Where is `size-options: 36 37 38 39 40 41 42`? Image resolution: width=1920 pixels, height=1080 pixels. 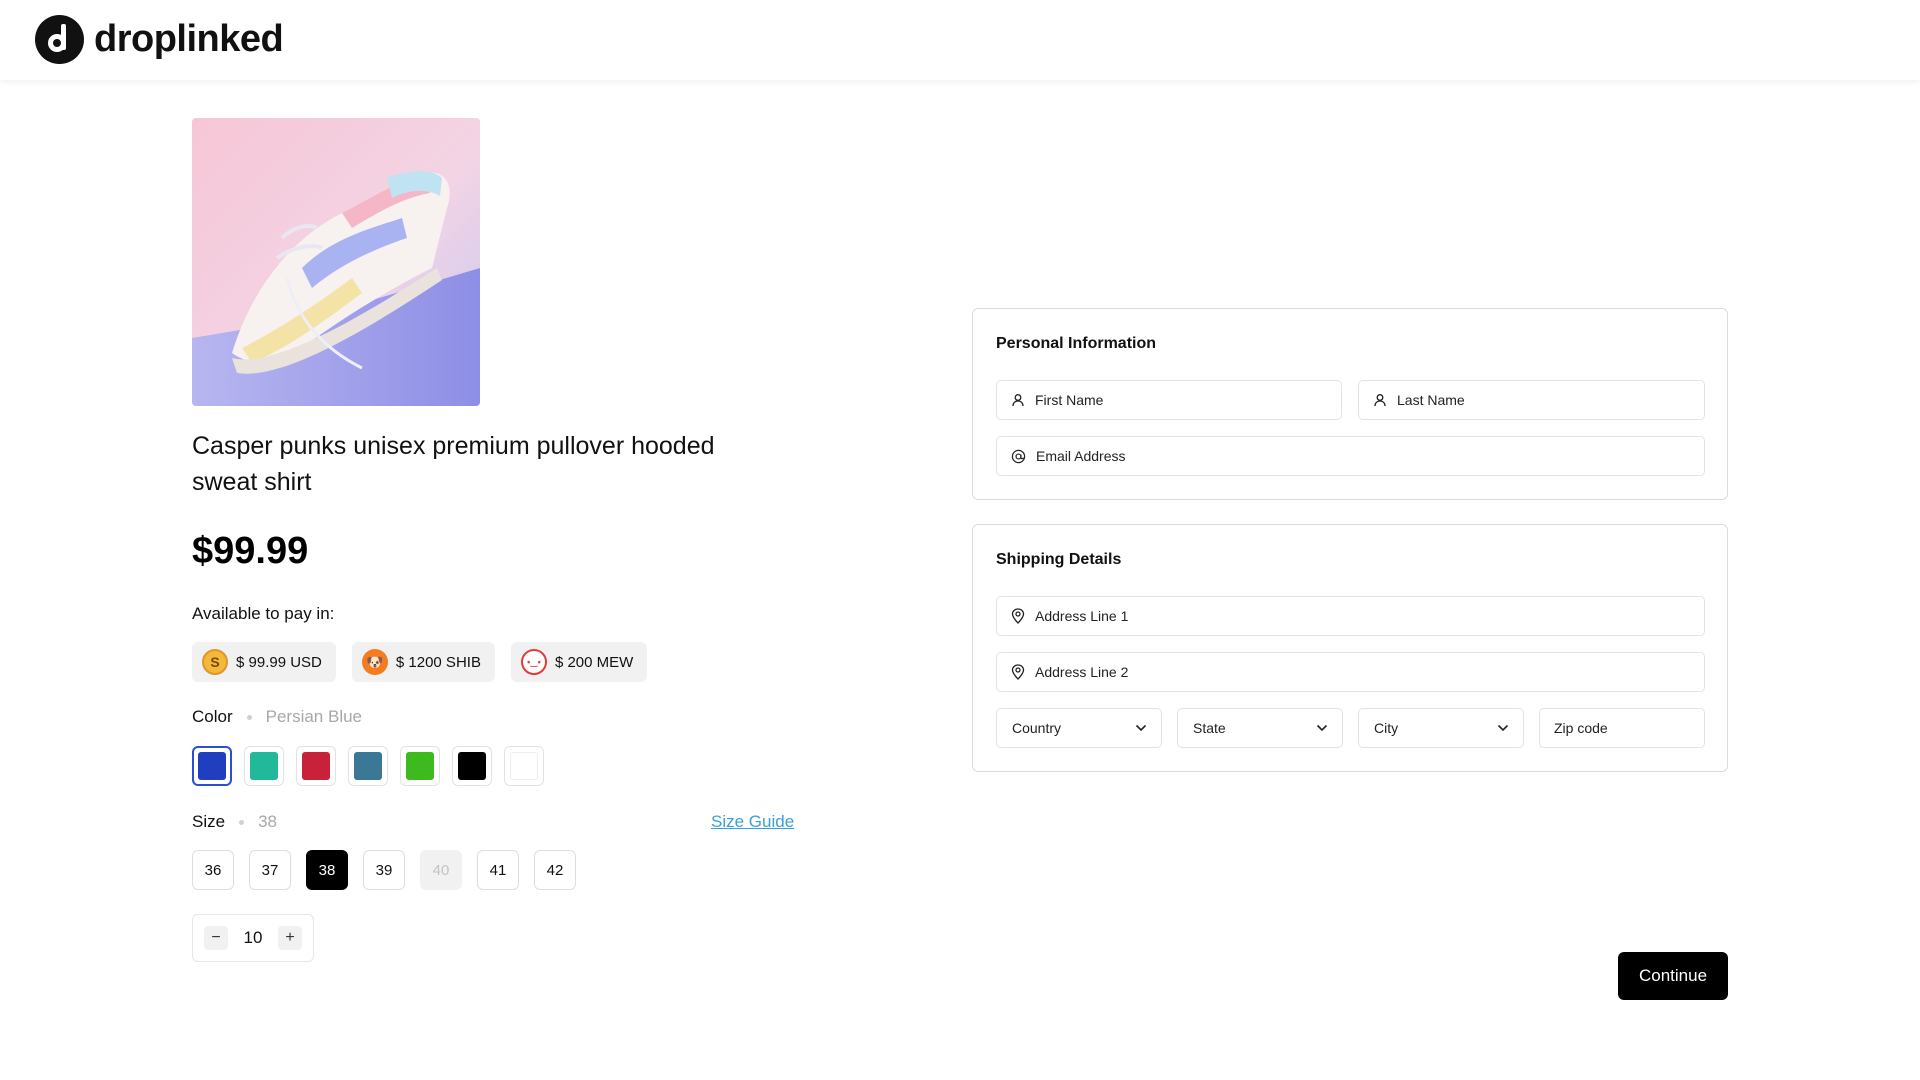
size-options: 36 37 38 39 40 41 42 is located at coordinates (384, 870).